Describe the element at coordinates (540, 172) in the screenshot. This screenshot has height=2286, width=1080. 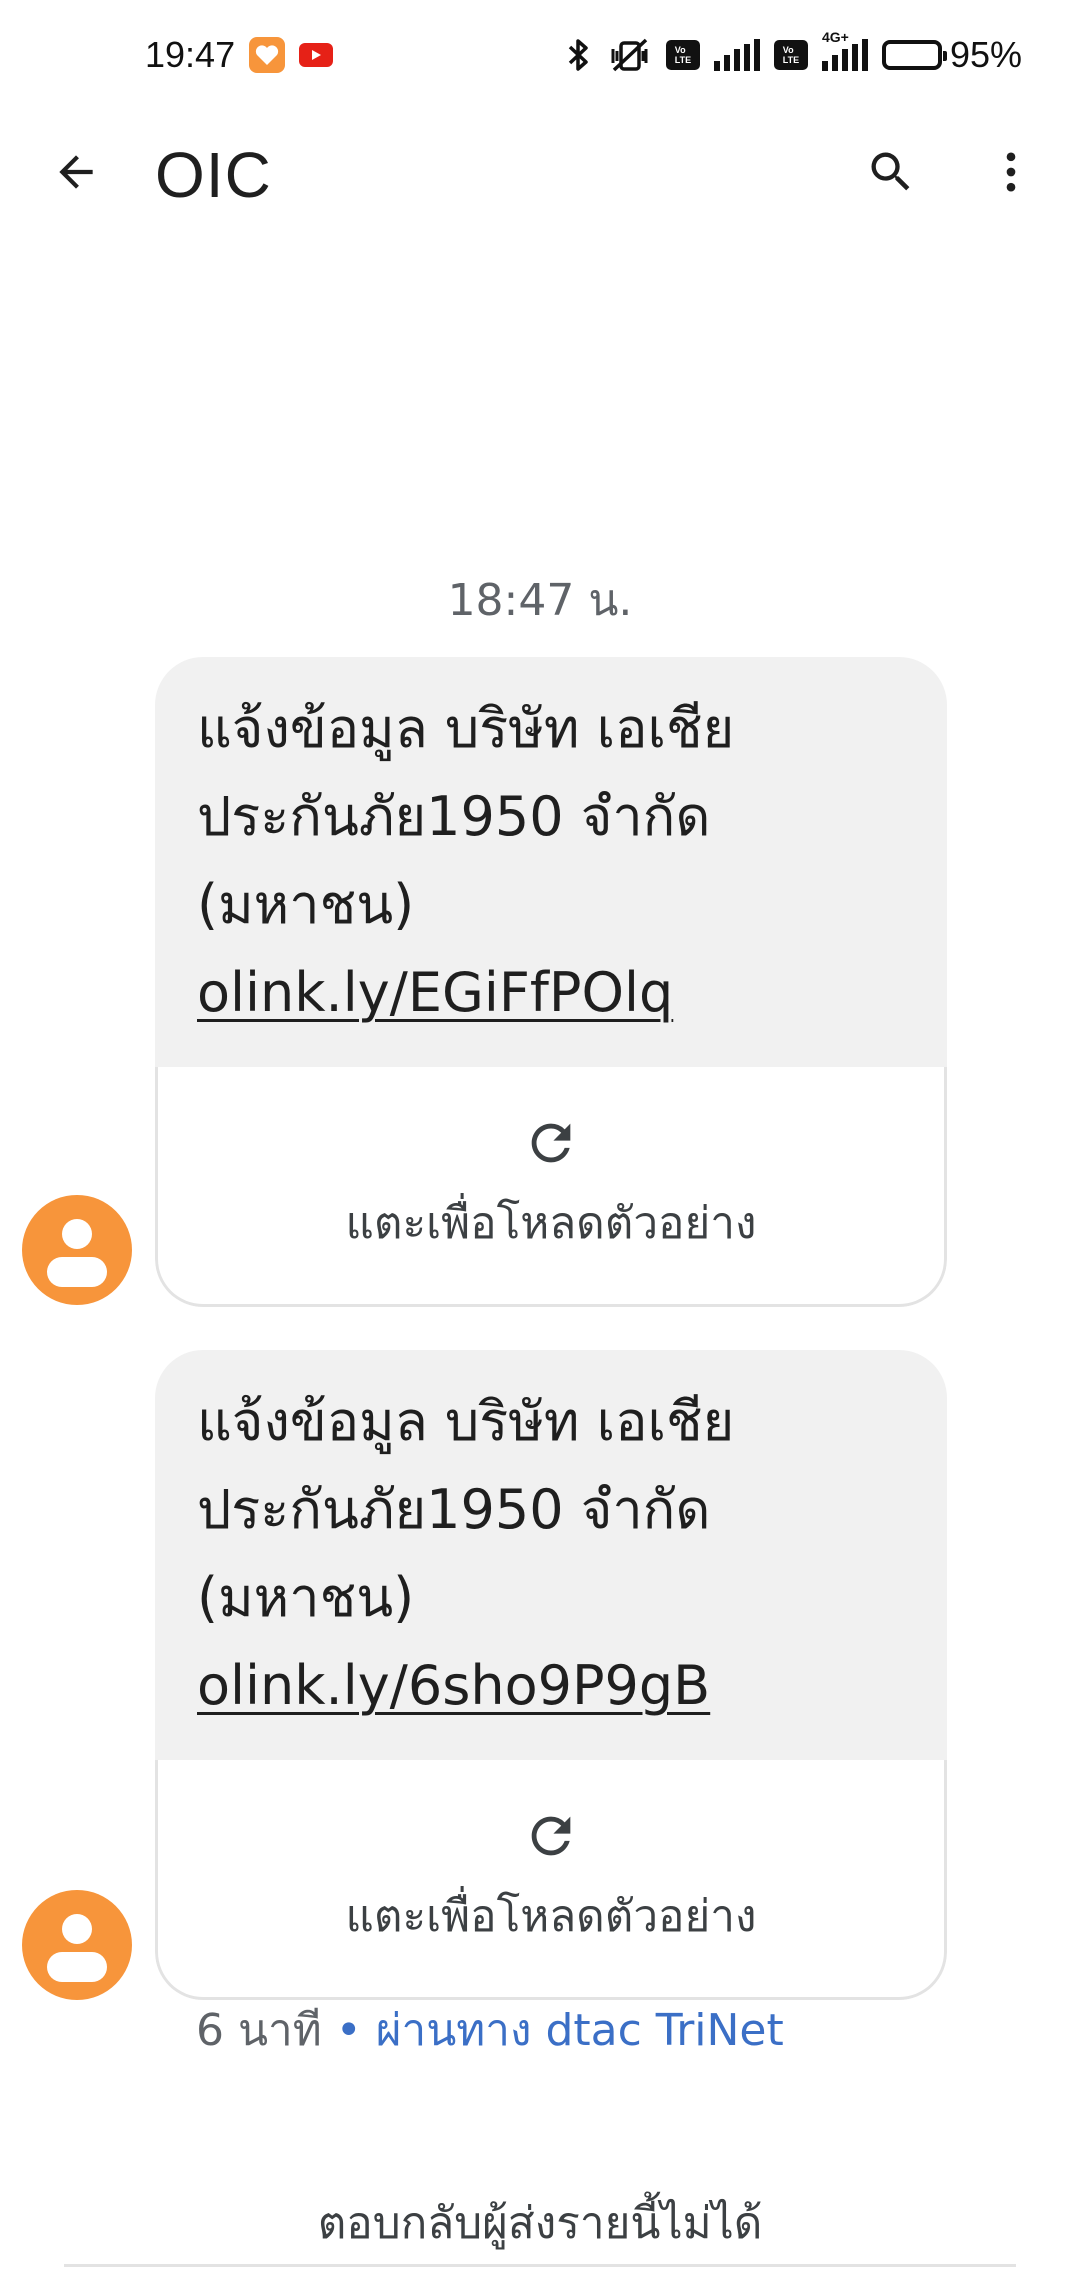
I see `toolbar: OIC` at that location.